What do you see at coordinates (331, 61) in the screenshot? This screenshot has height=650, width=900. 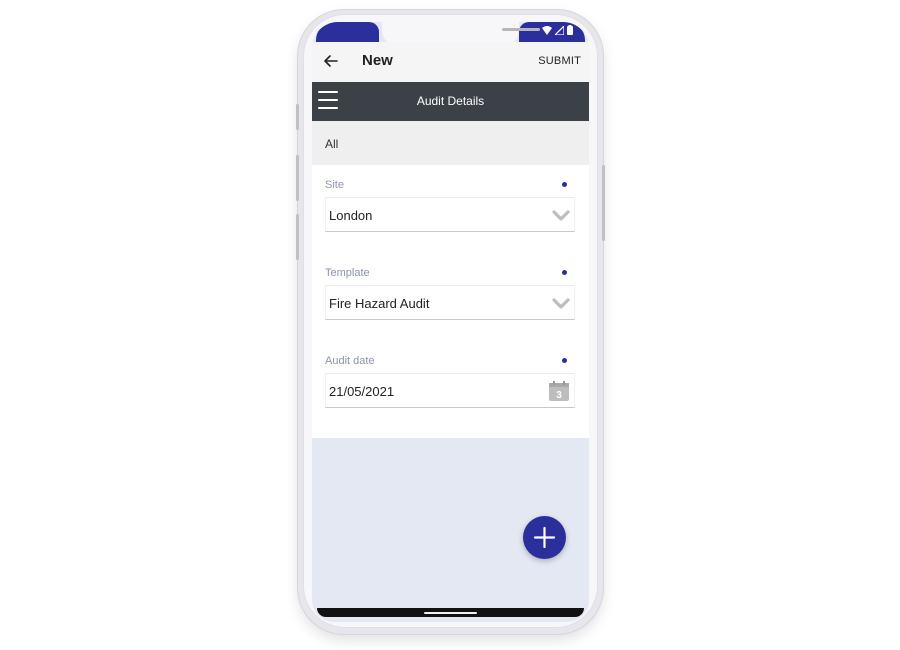 I see `arrow-left-icon` at bounding box center [331, 61].